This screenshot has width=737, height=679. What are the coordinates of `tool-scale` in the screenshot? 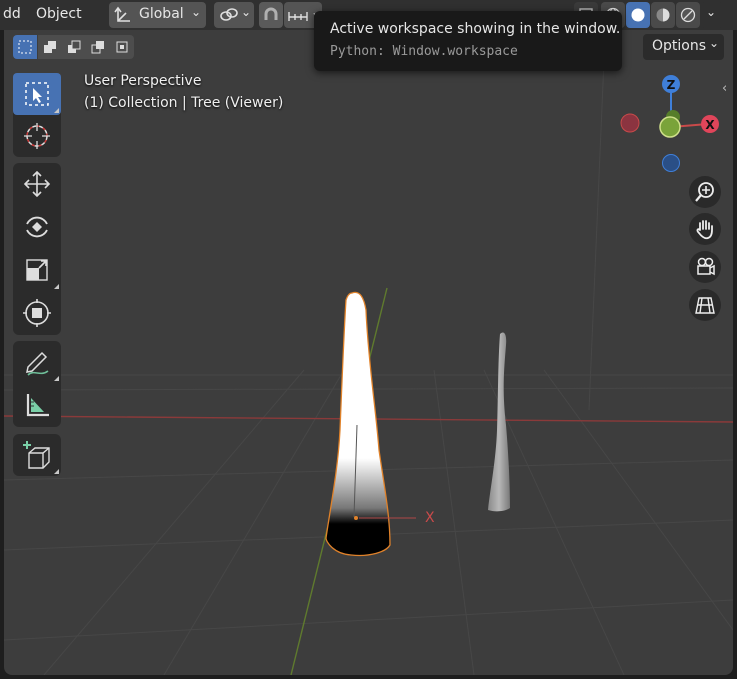 It's located at (37, 270).